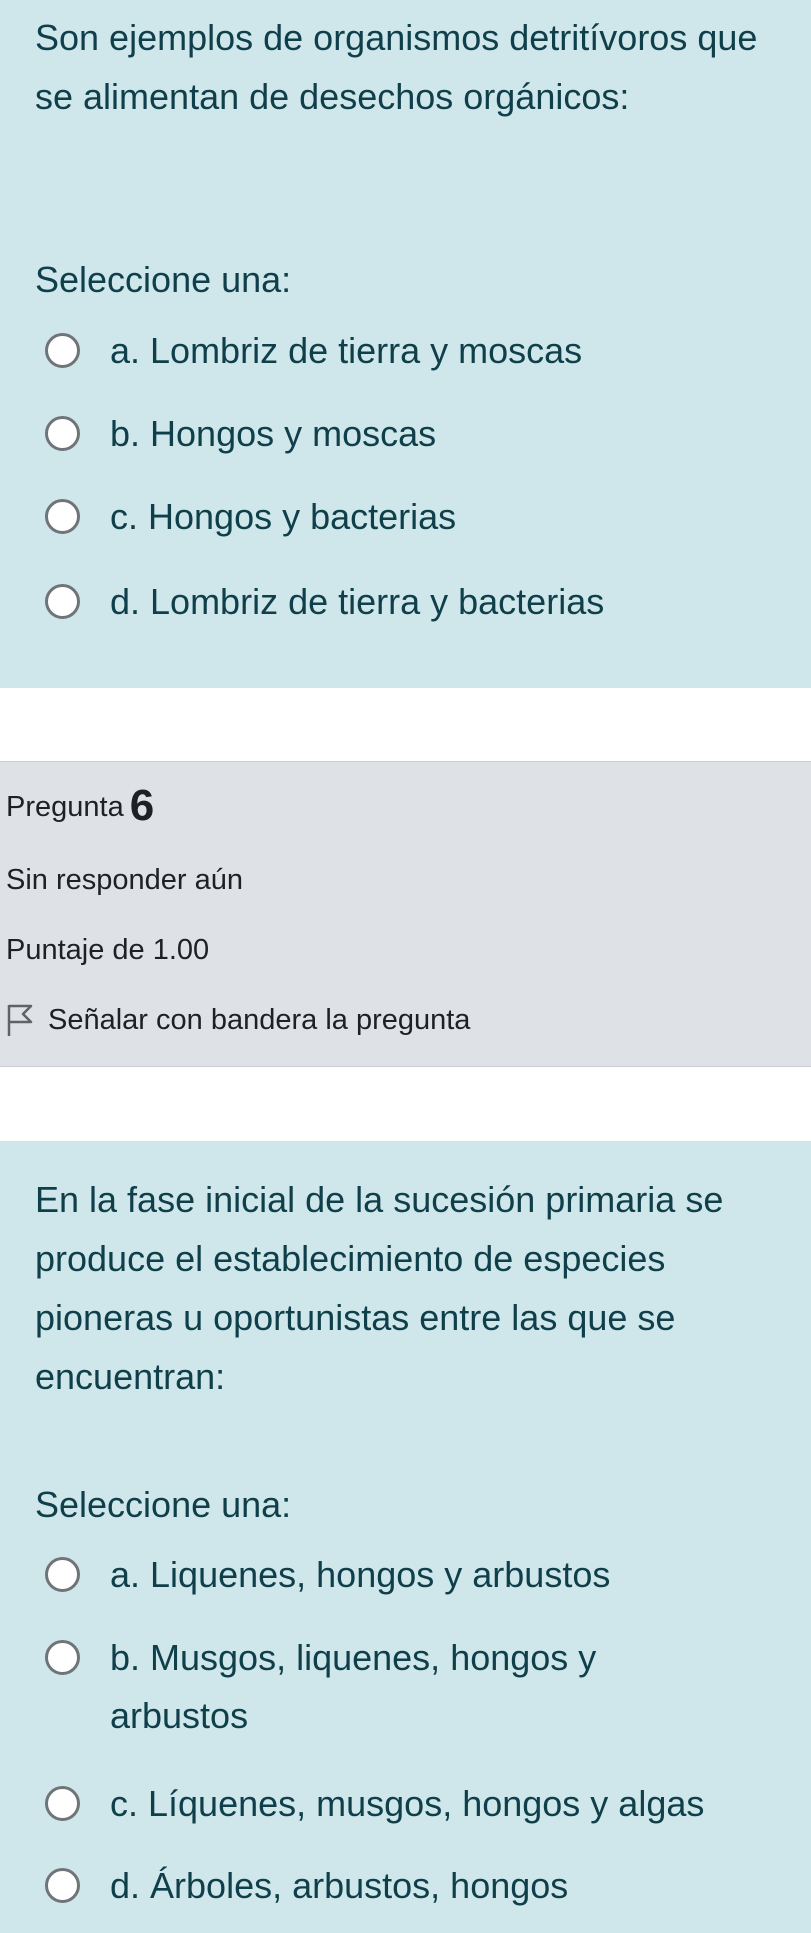  Describe the element at coordinates (460, 1886) in the screenshot. I see `answer-option-label: d. Árboles, arbustos, hongos` at that location.